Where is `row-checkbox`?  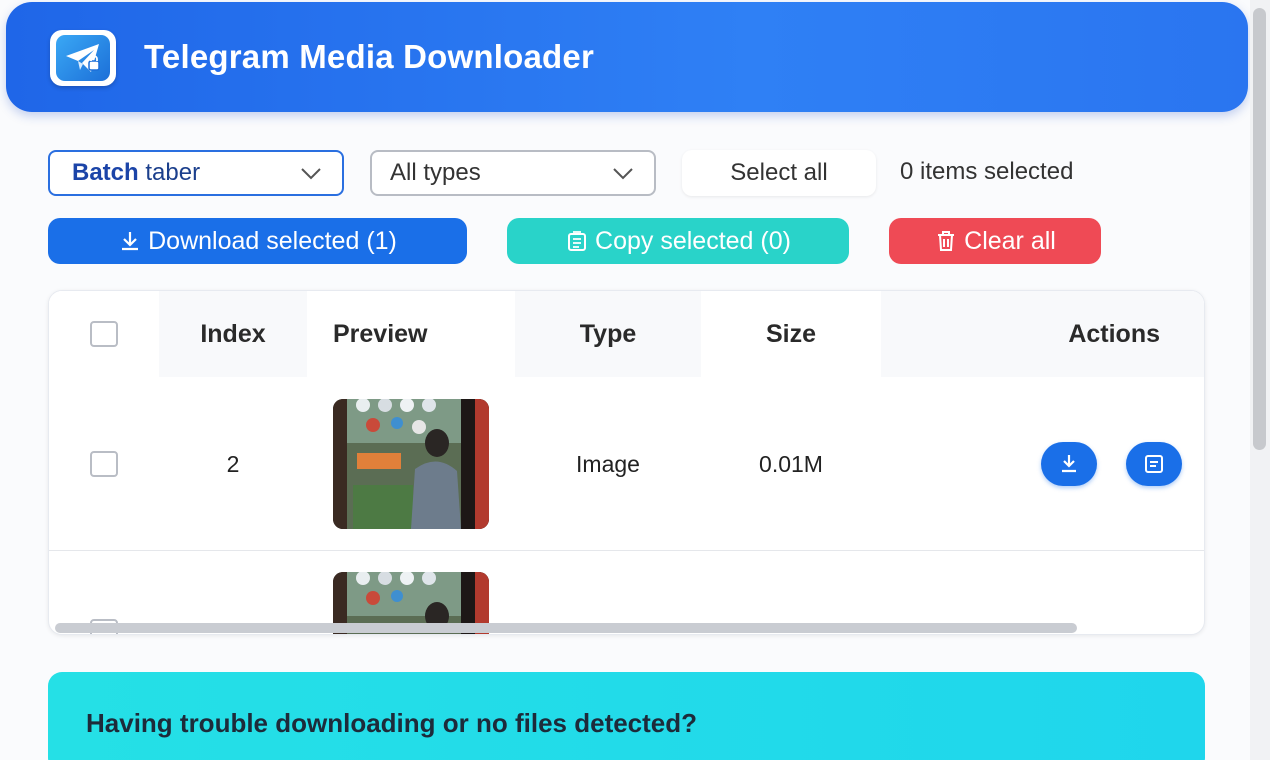
row-checkbox is located at coordinates (104, 464).